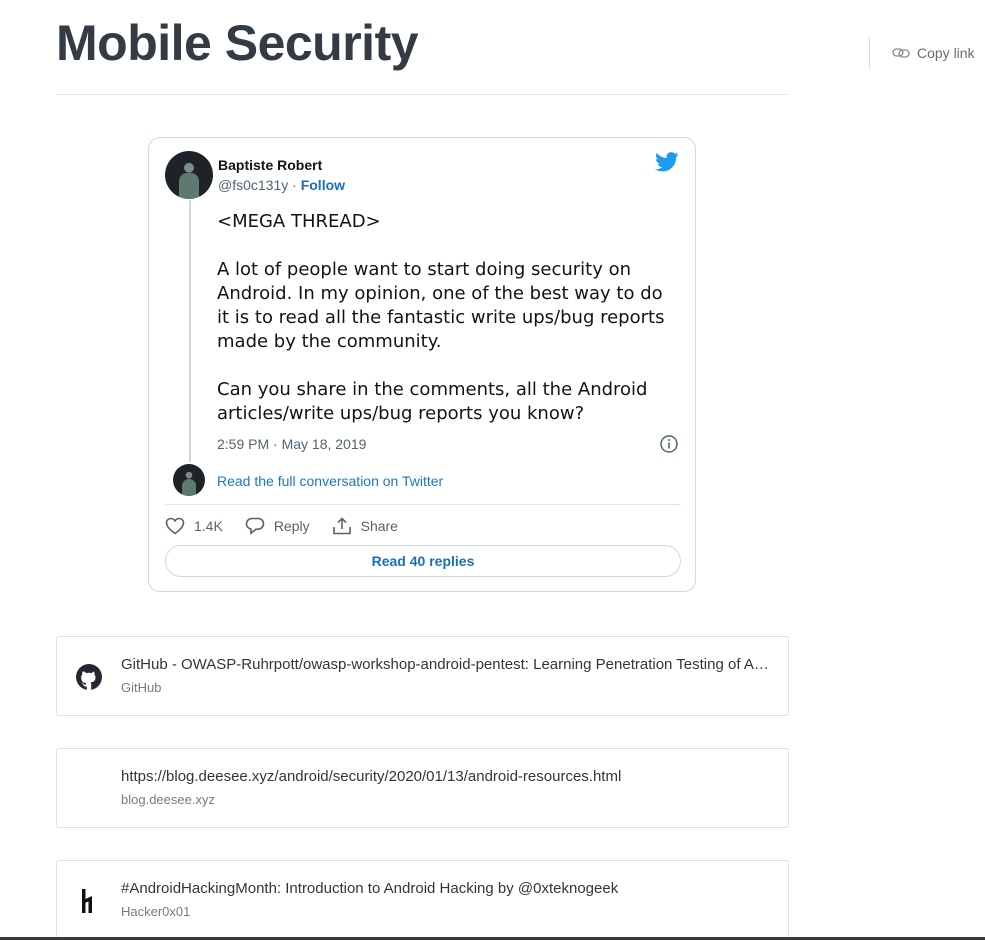  Describe the element at coordinates (141, 687) in the screenshot. I see `bookmark-source: GitHub` at that location.